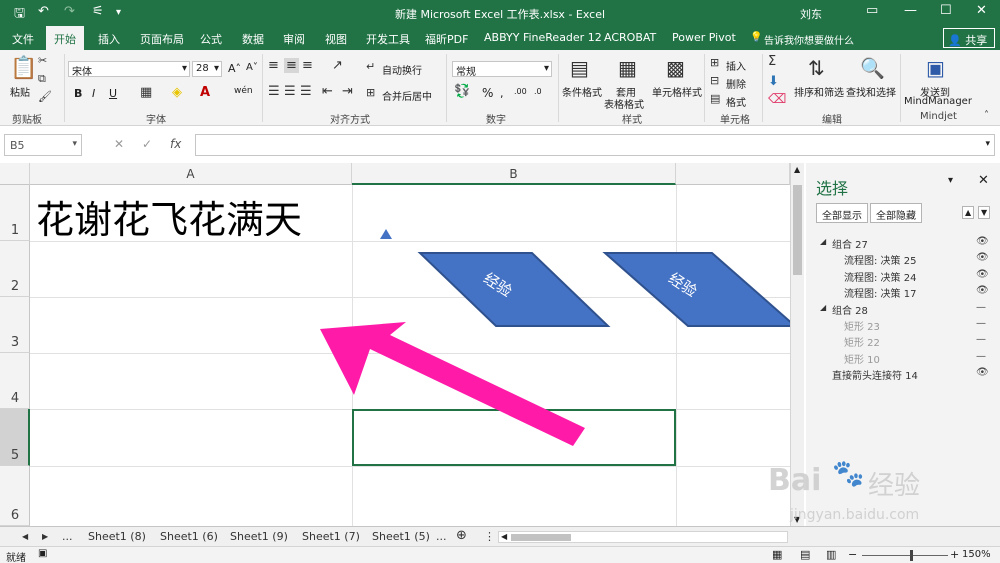 The height and width of the screenshot is (563, 1000). What do you see at coordinates (25, 536) in the screenshot?
I see `prev-sheet-icon: ◀` at bounding box center [25, 536].